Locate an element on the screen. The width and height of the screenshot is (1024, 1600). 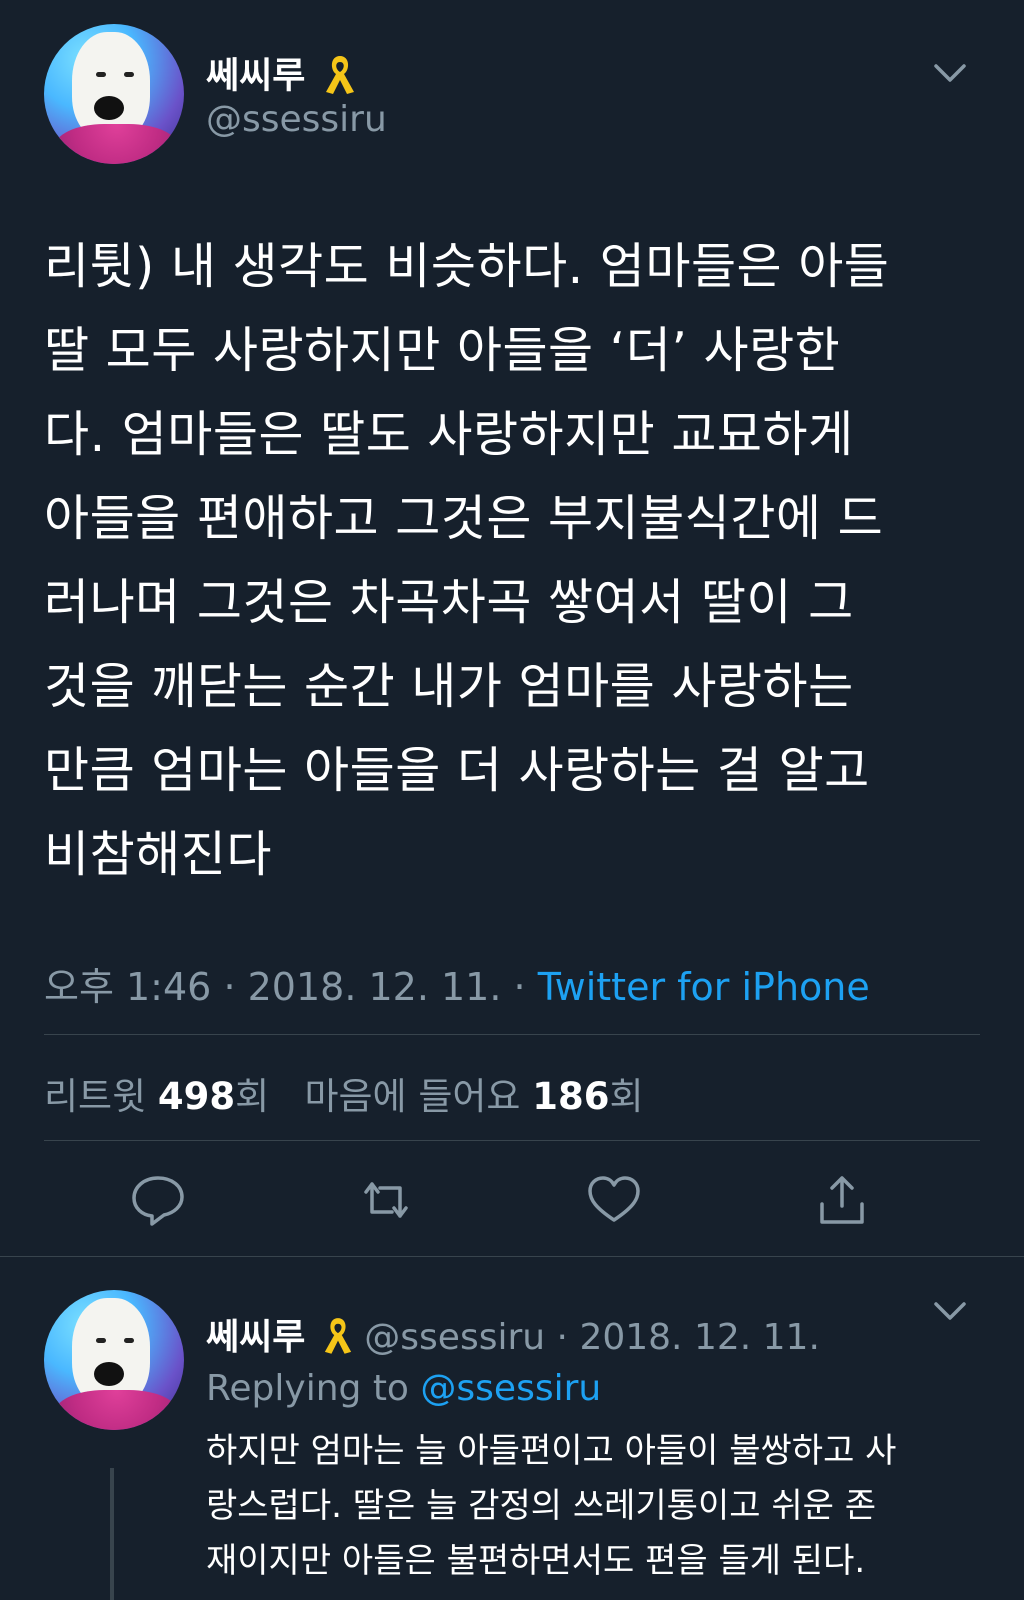
author-handle: @ssessiru is located at coordinates (296, 120).